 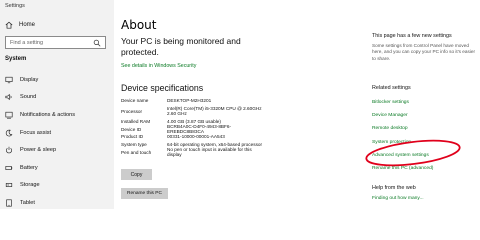 I want to click on sidebar-item-storage: Storage, so click(x=57, y=186).